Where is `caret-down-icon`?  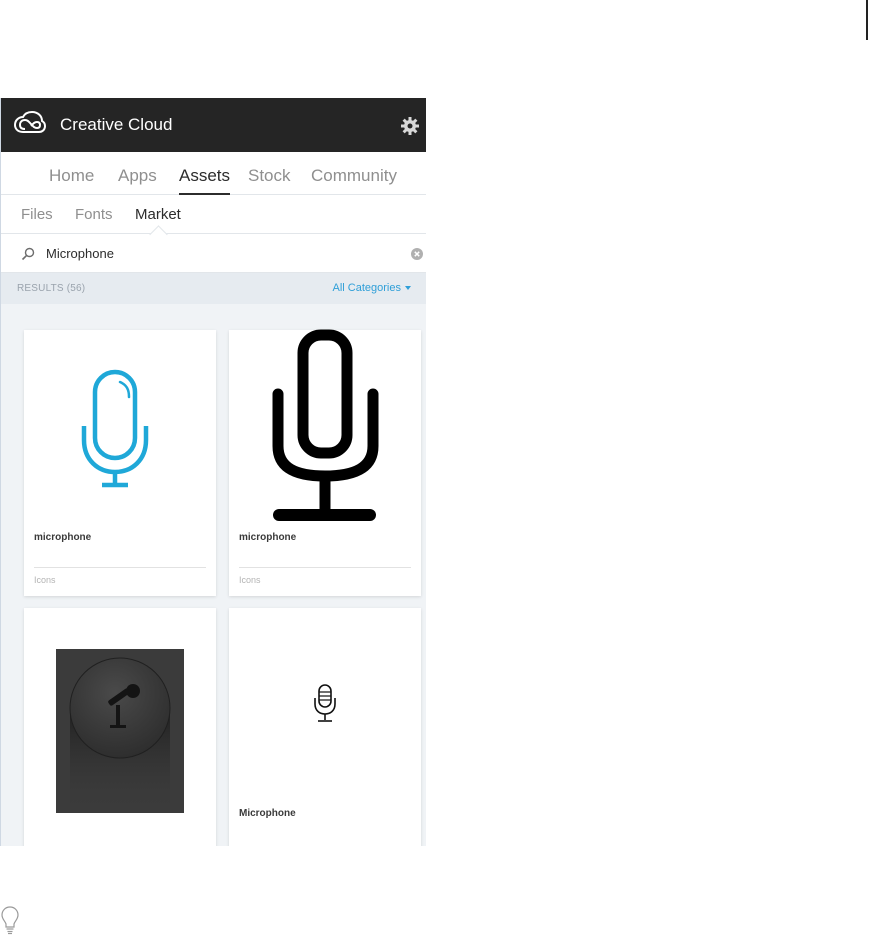
caret-down-icon is located at coordinates (408, 288).